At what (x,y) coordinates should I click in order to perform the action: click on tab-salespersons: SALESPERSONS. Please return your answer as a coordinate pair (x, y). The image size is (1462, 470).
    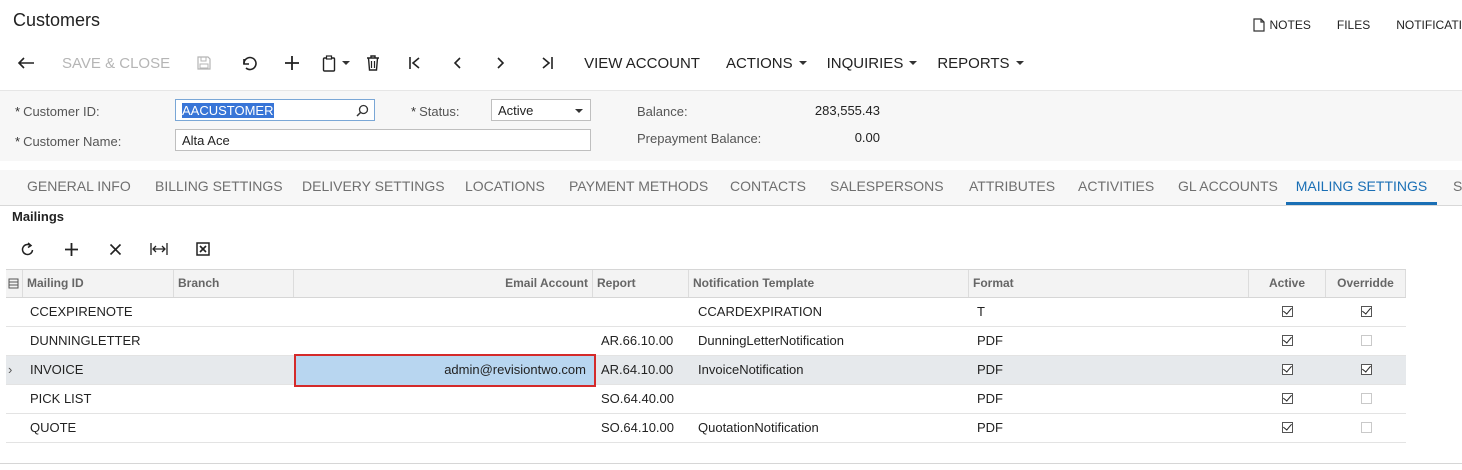
    Looking at the image, I should click on (887, 187).